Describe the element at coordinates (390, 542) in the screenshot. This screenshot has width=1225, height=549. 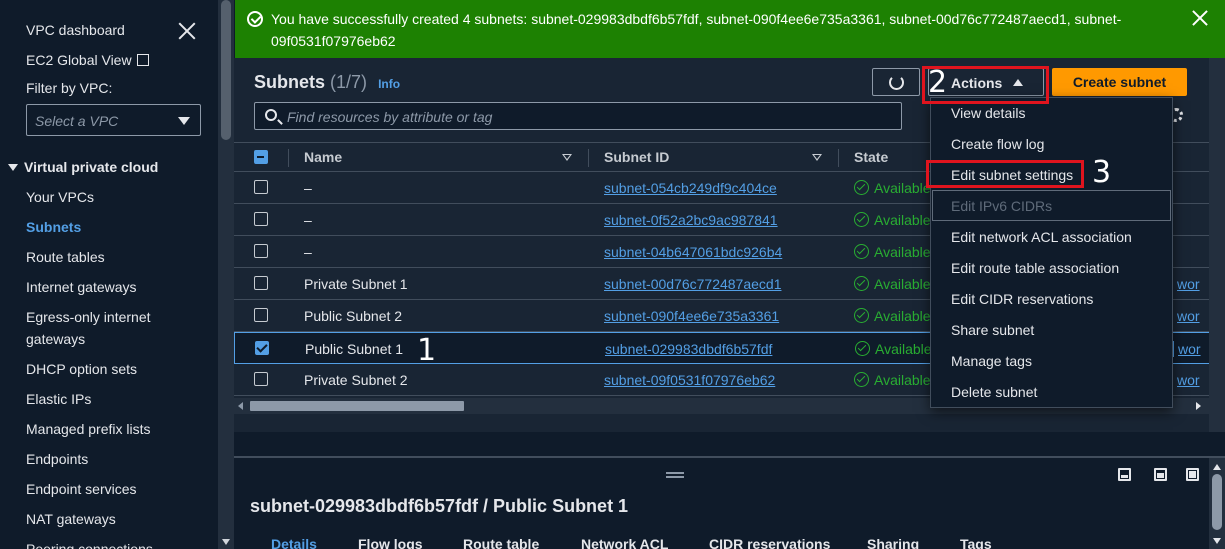
I see `tab-flow-logs: Flow logs` at that location.